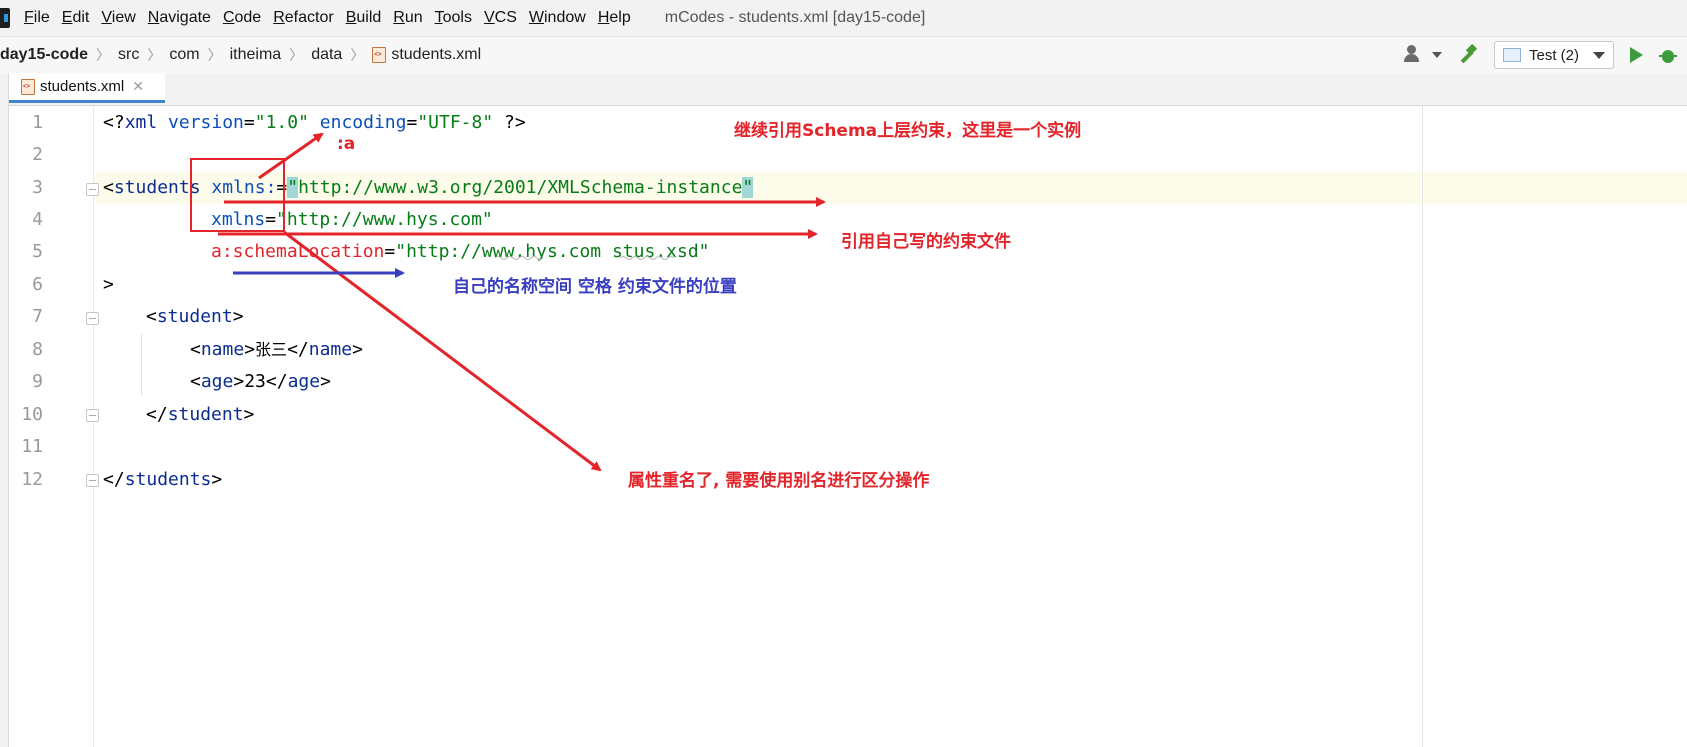 This screenshot has height=747, width=1687. What do you see at coordinates (200, 122) in the screenshot?
I see `xml-attribute: version` at bounding box center [200, 122].